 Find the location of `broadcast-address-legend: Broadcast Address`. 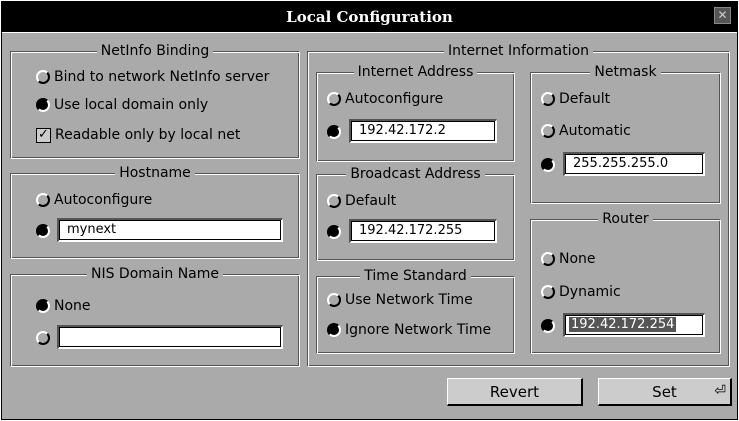

broadcast-address-legend: Broadcast Address is located at coordinates (415, 174).